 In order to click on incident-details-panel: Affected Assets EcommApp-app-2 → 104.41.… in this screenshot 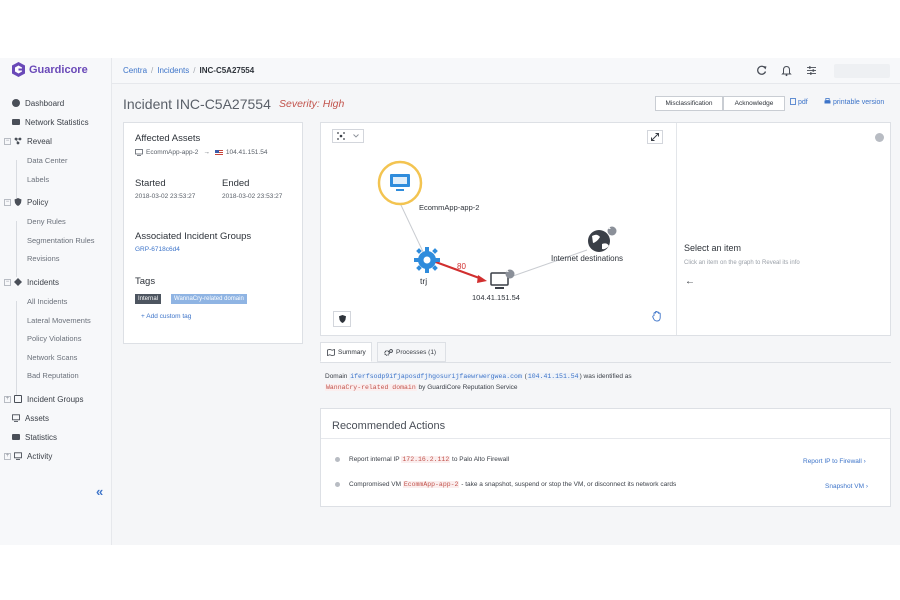, I will do `click(213, 233)`.